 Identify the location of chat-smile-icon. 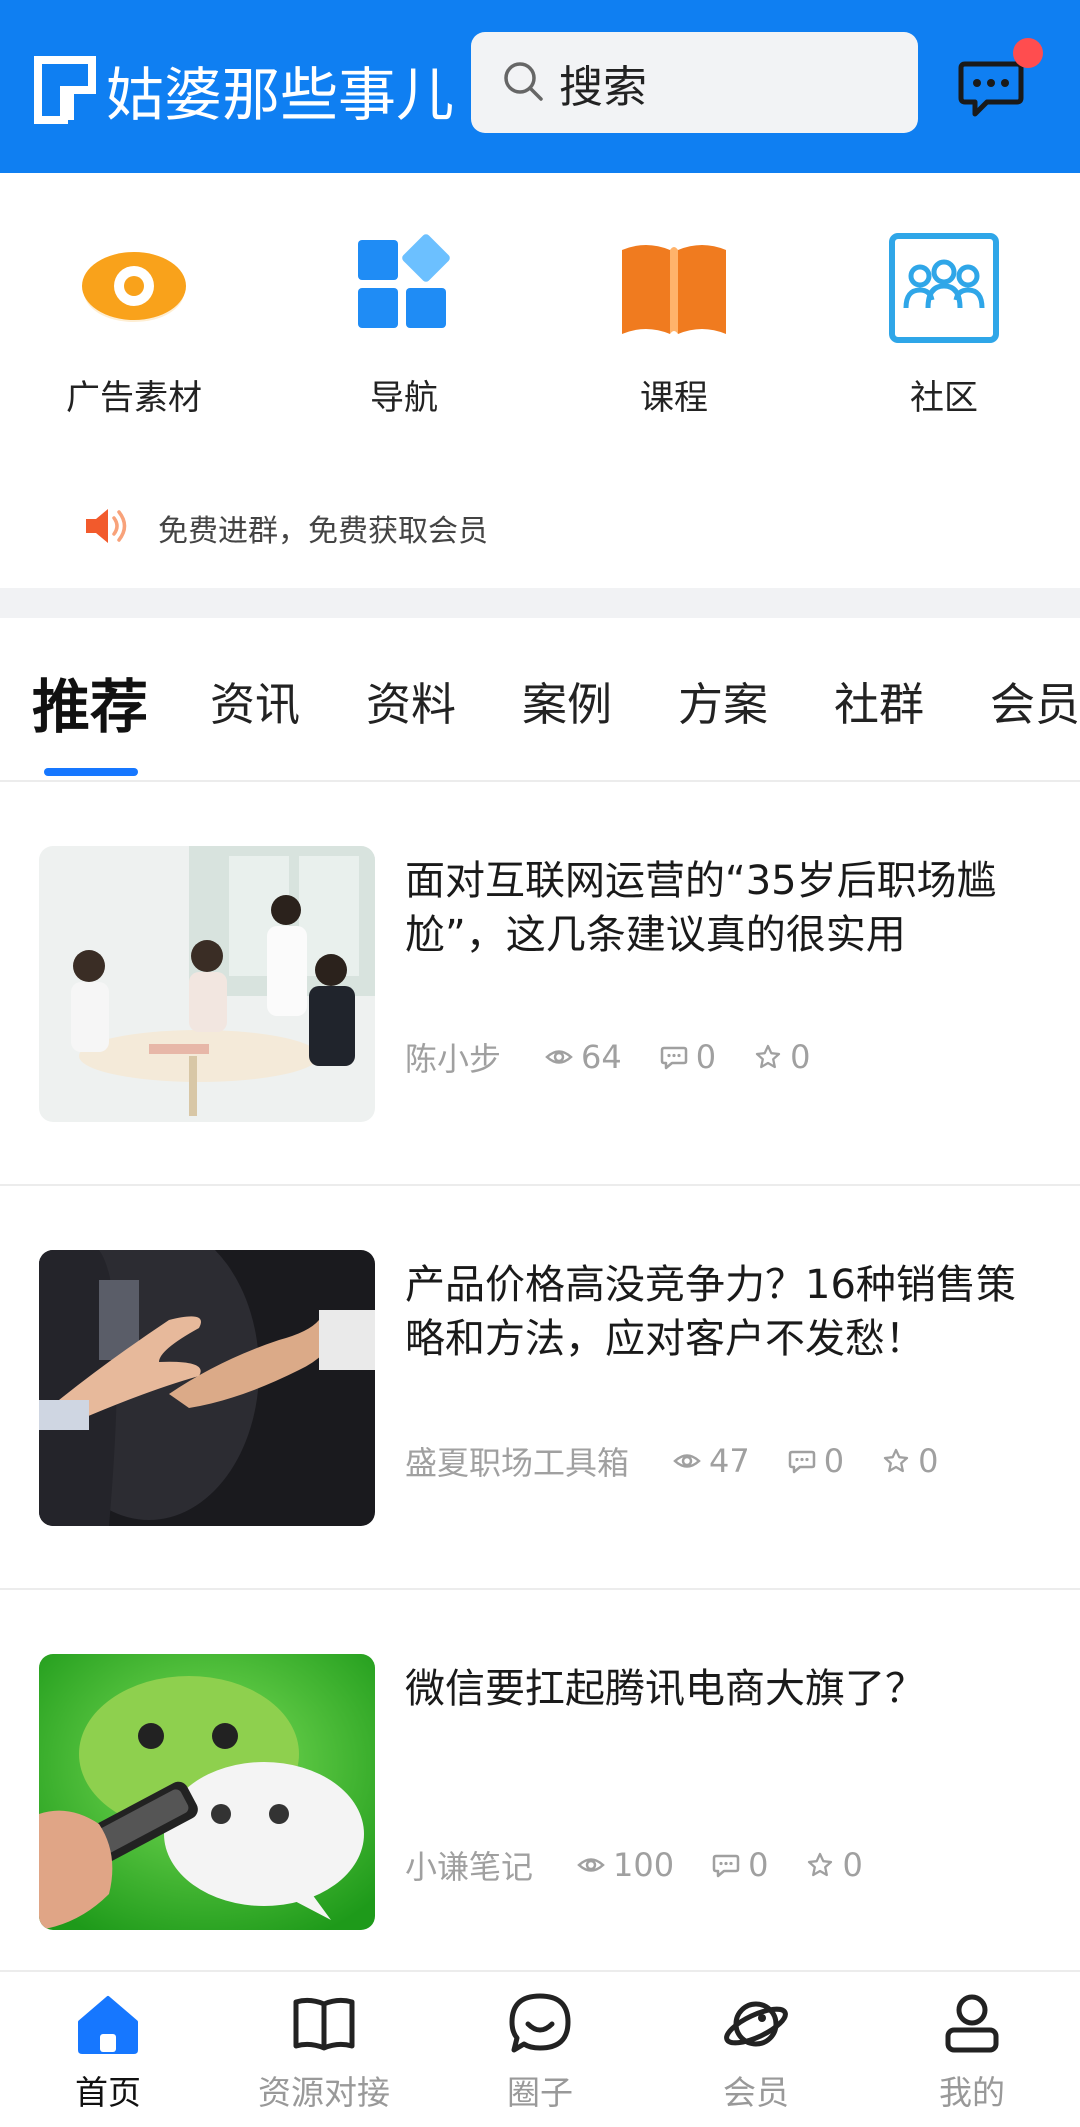
(540, 2023).